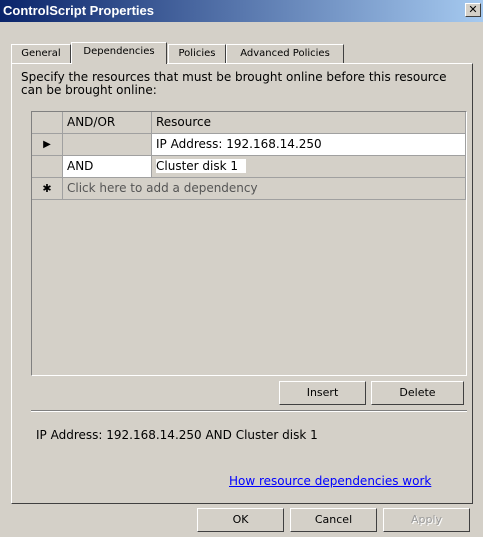 This screenshot has height=537, width=483. I want to click on tab-policies: Policies, so click(197, 54).